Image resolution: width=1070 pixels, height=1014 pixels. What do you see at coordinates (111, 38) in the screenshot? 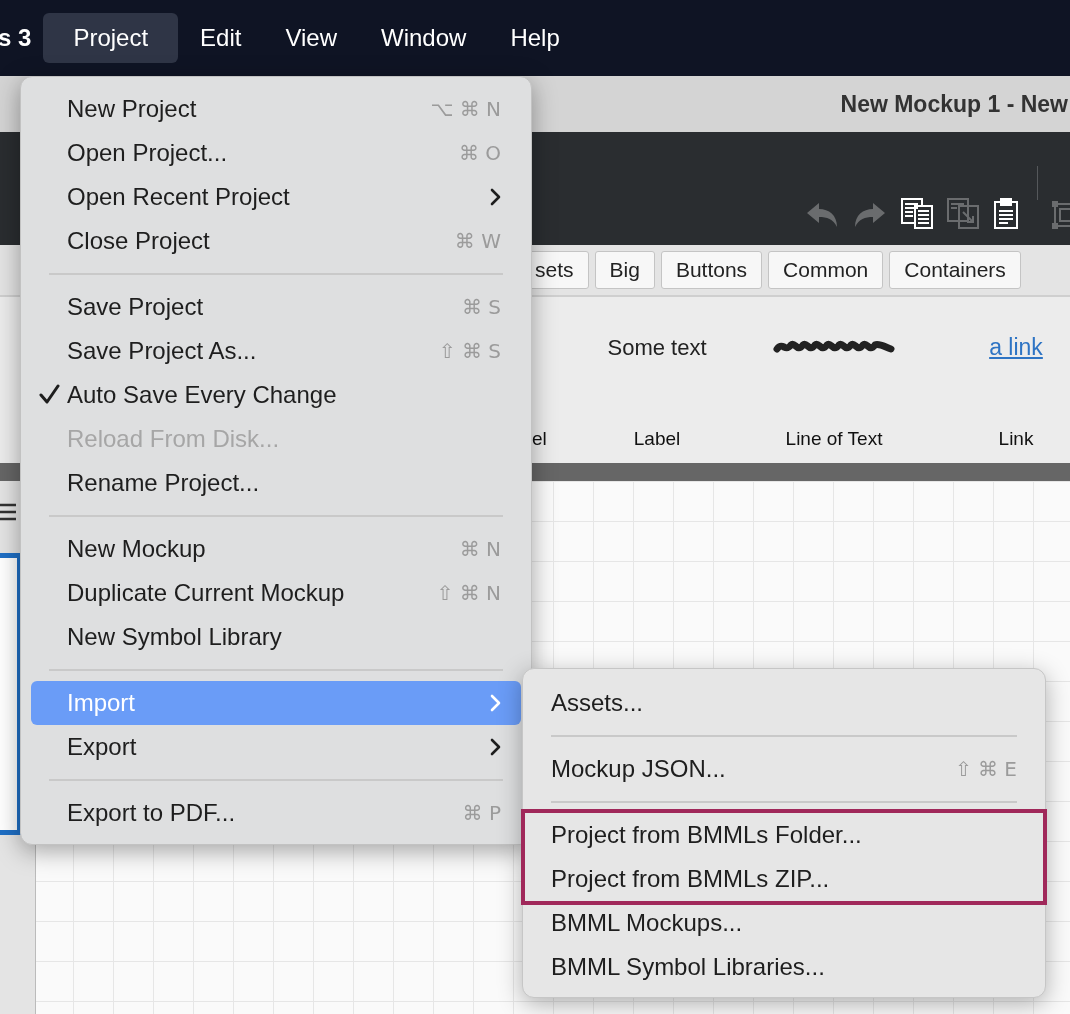
I see `menu-title: Project` at bounding box center [111, 38].